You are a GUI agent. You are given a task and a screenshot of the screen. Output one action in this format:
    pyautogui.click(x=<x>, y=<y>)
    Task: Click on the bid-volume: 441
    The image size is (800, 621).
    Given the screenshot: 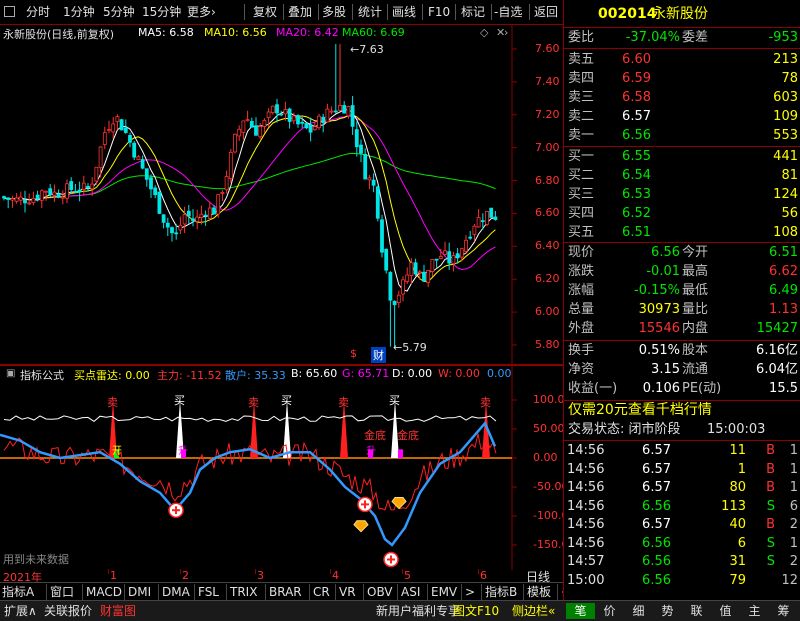 What is the action you would take?
    pyautogui.click(x=785, y=156)
    